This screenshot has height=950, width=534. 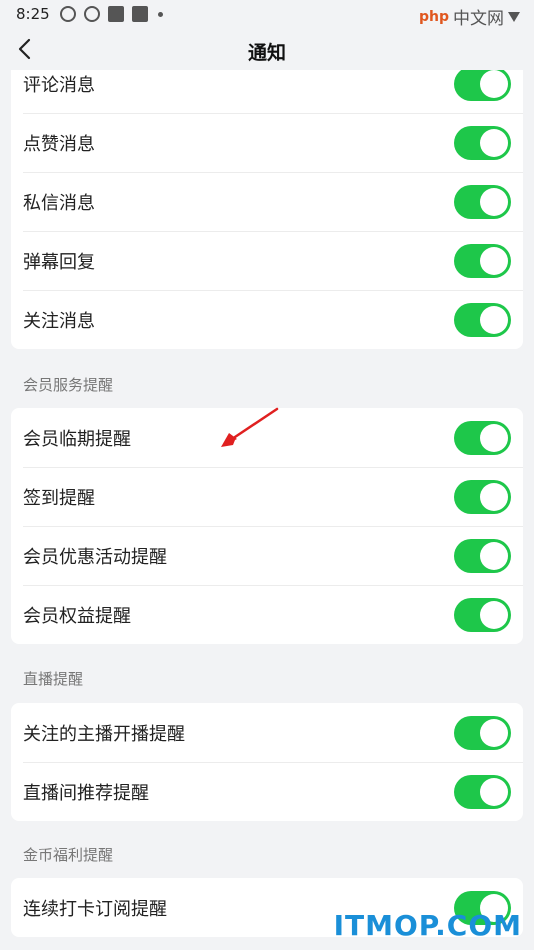 What do you see at coordinates (59, 498) in the screenshot?
I see `setting-label: 签到提醒` at bounding box center [59, 498].